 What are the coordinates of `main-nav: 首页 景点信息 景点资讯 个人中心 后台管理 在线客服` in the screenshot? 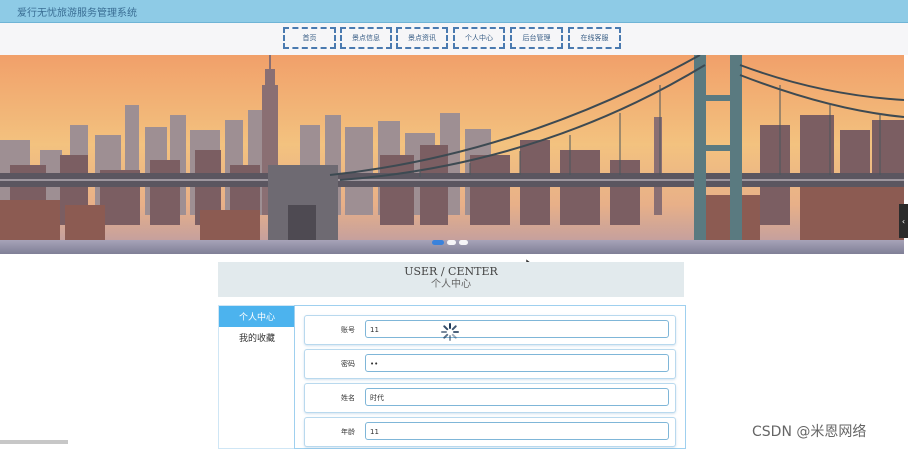 It's located at (454, 39).